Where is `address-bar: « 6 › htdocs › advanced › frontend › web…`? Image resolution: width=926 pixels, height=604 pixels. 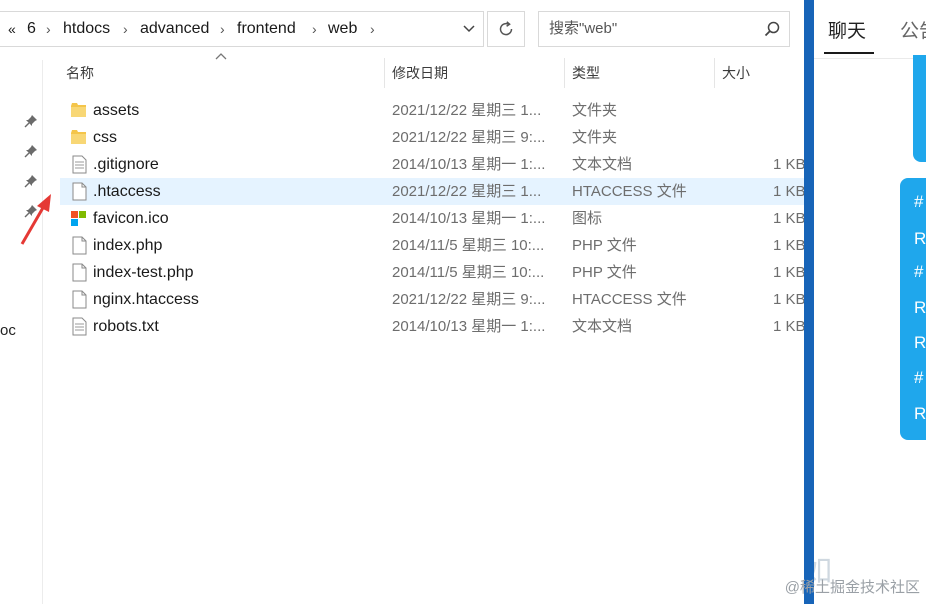 address-bar: « 6 › htdocs › advanced › frontend › web… is located at coordinates (242, 29).